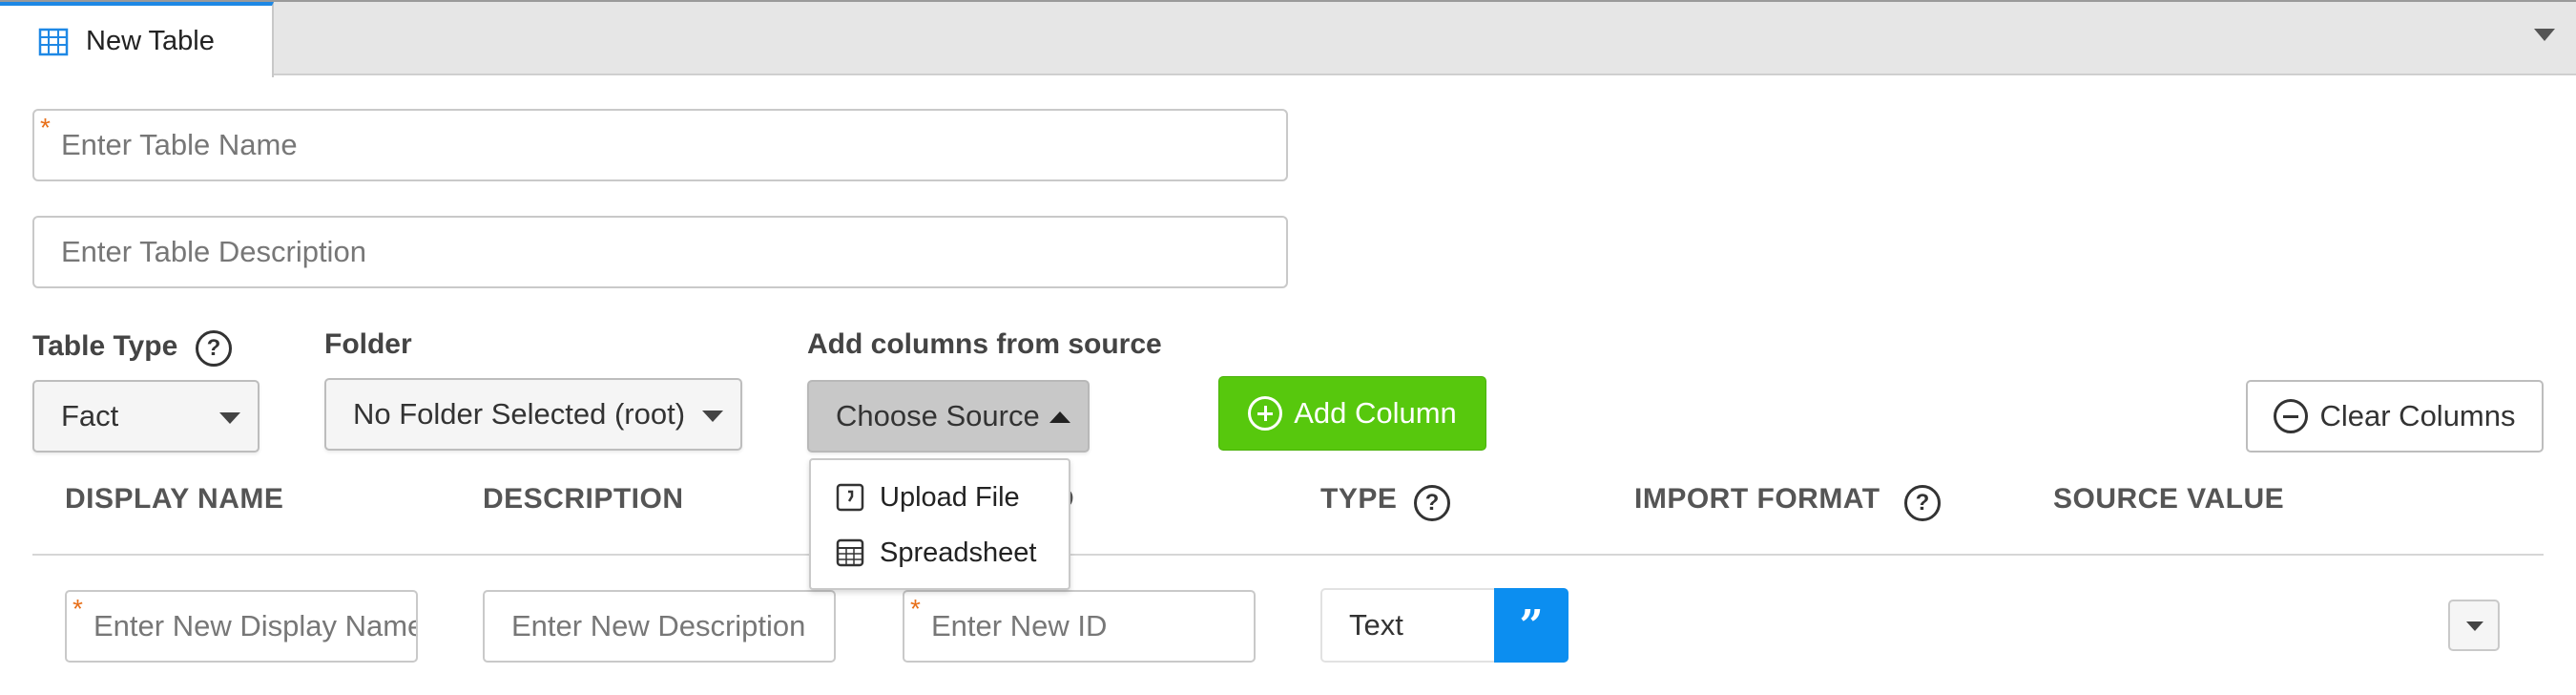  Describe the element at coordinates (1019, 626) in the screenshot. I see `column-id-placeholder: Enter New ID` at that location.